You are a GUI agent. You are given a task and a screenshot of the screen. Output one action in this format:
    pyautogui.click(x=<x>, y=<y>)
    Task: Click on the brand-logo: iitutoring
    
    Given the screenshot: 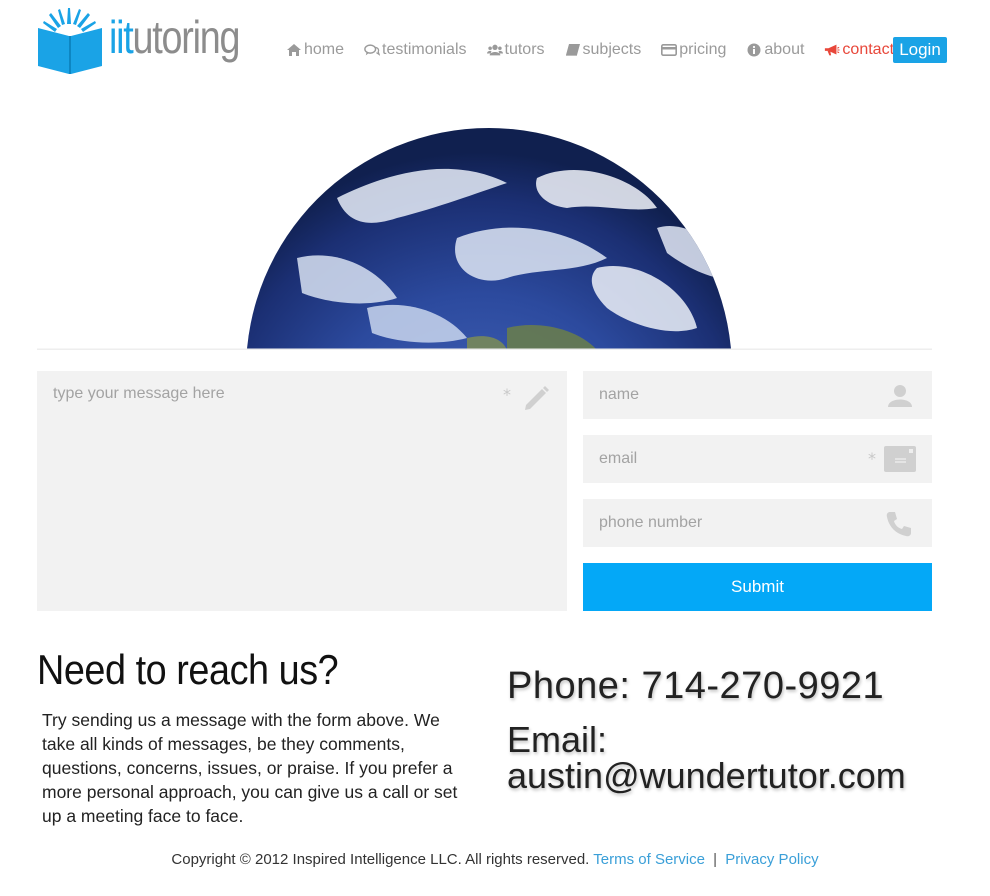 What is the action you would take?
    pyautogui.click(x=152, y=40)
    